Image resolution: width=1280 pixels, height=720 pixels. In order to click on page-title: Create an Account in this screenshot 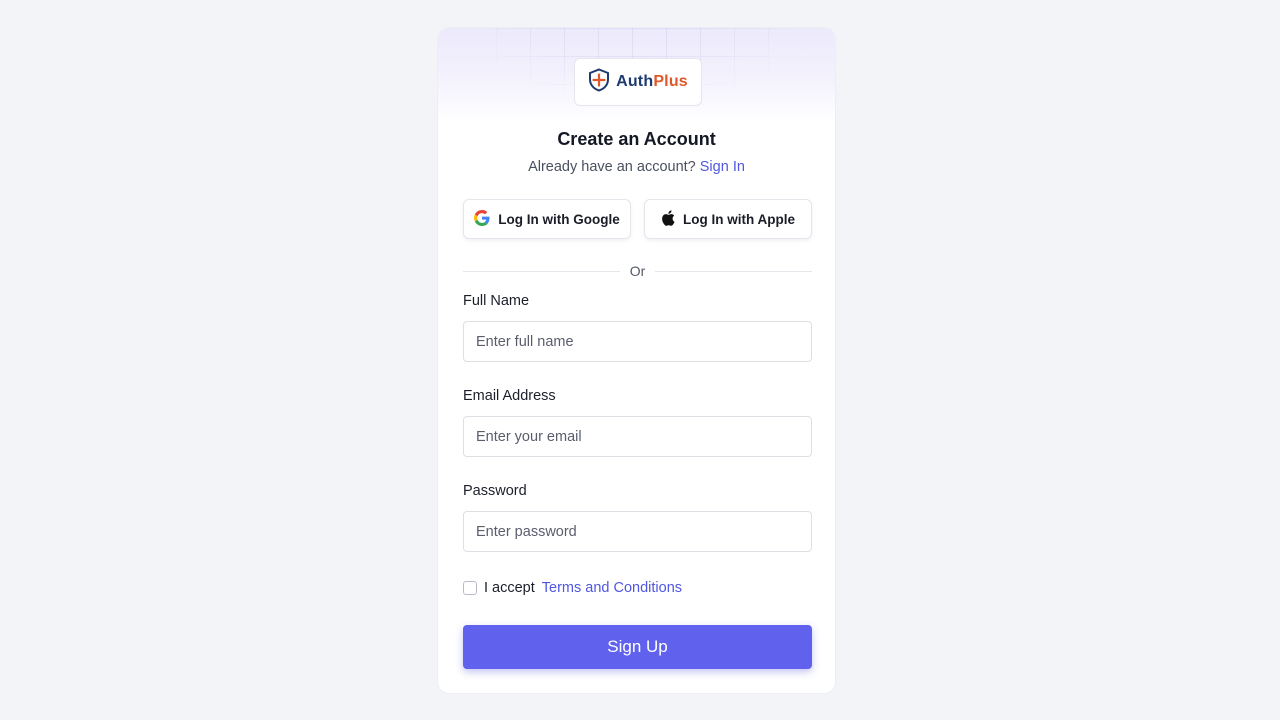, I will do `click(636, 139)`.